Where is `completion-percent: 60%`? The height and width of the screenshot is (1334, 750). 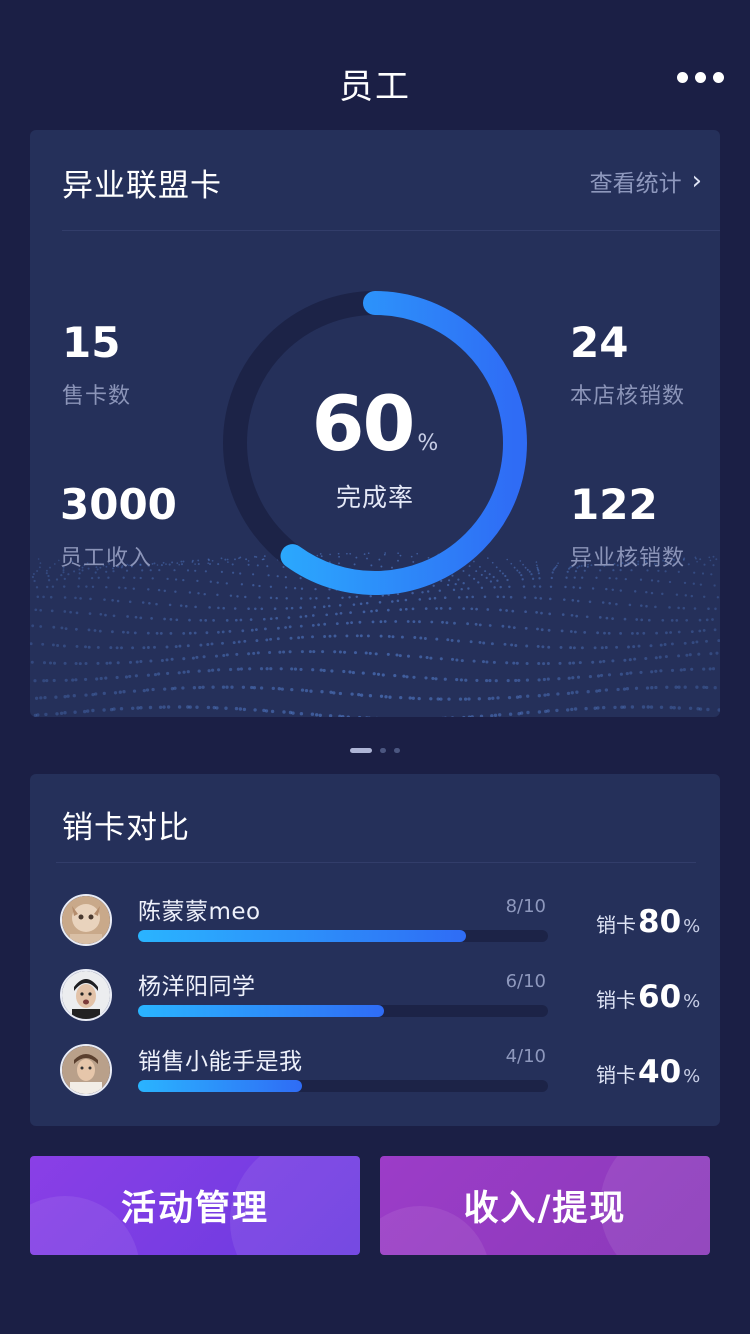 completion-percent: 60% is located at coordinates (375, 424).